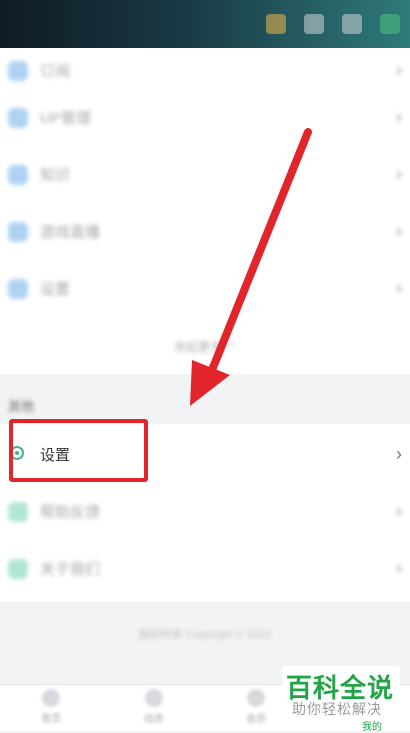  Describe the element at coordinates (372, 725) in the screenshot. I see `mine-tab-label: 我的` at that location.